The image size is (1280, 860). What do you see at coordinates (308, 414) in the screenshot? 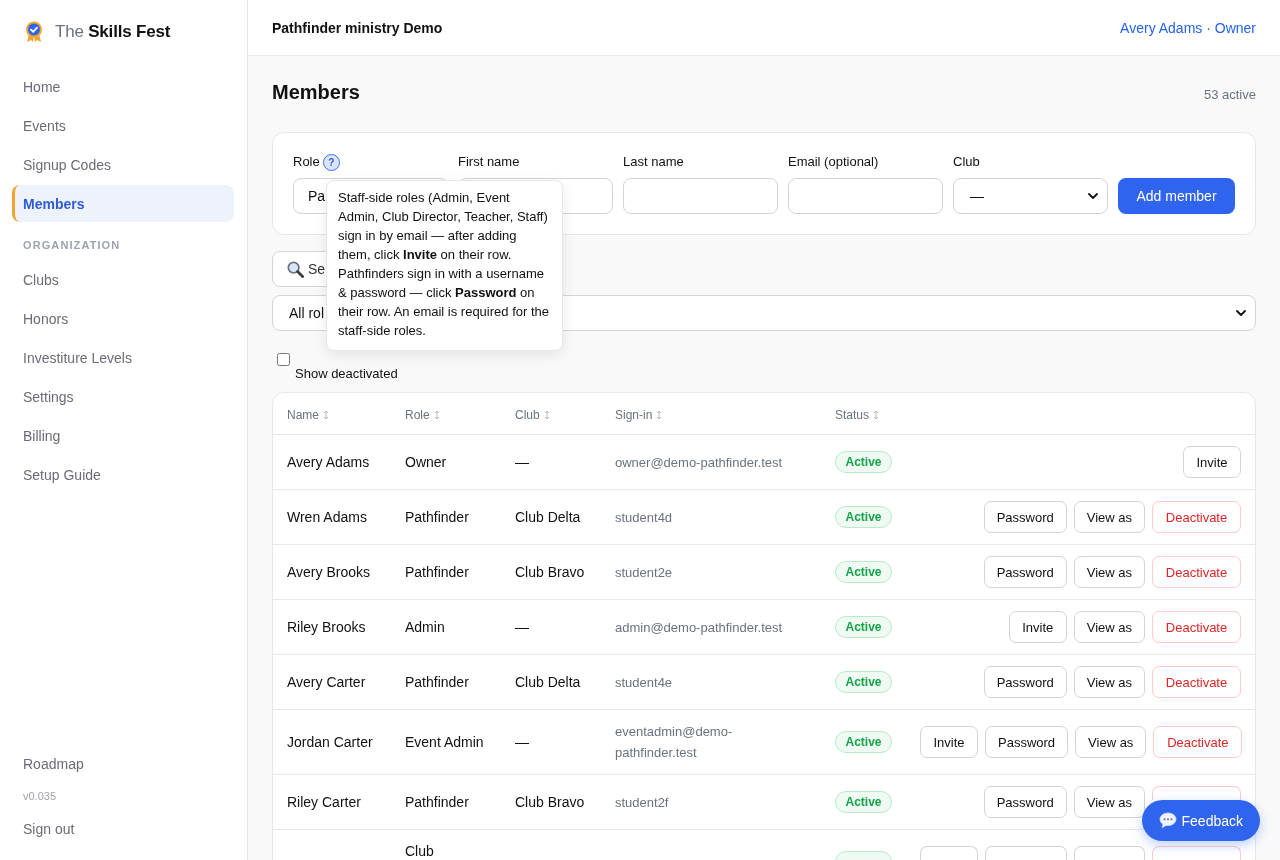
I see `column-header: Name` at bounding box center [308, 414].